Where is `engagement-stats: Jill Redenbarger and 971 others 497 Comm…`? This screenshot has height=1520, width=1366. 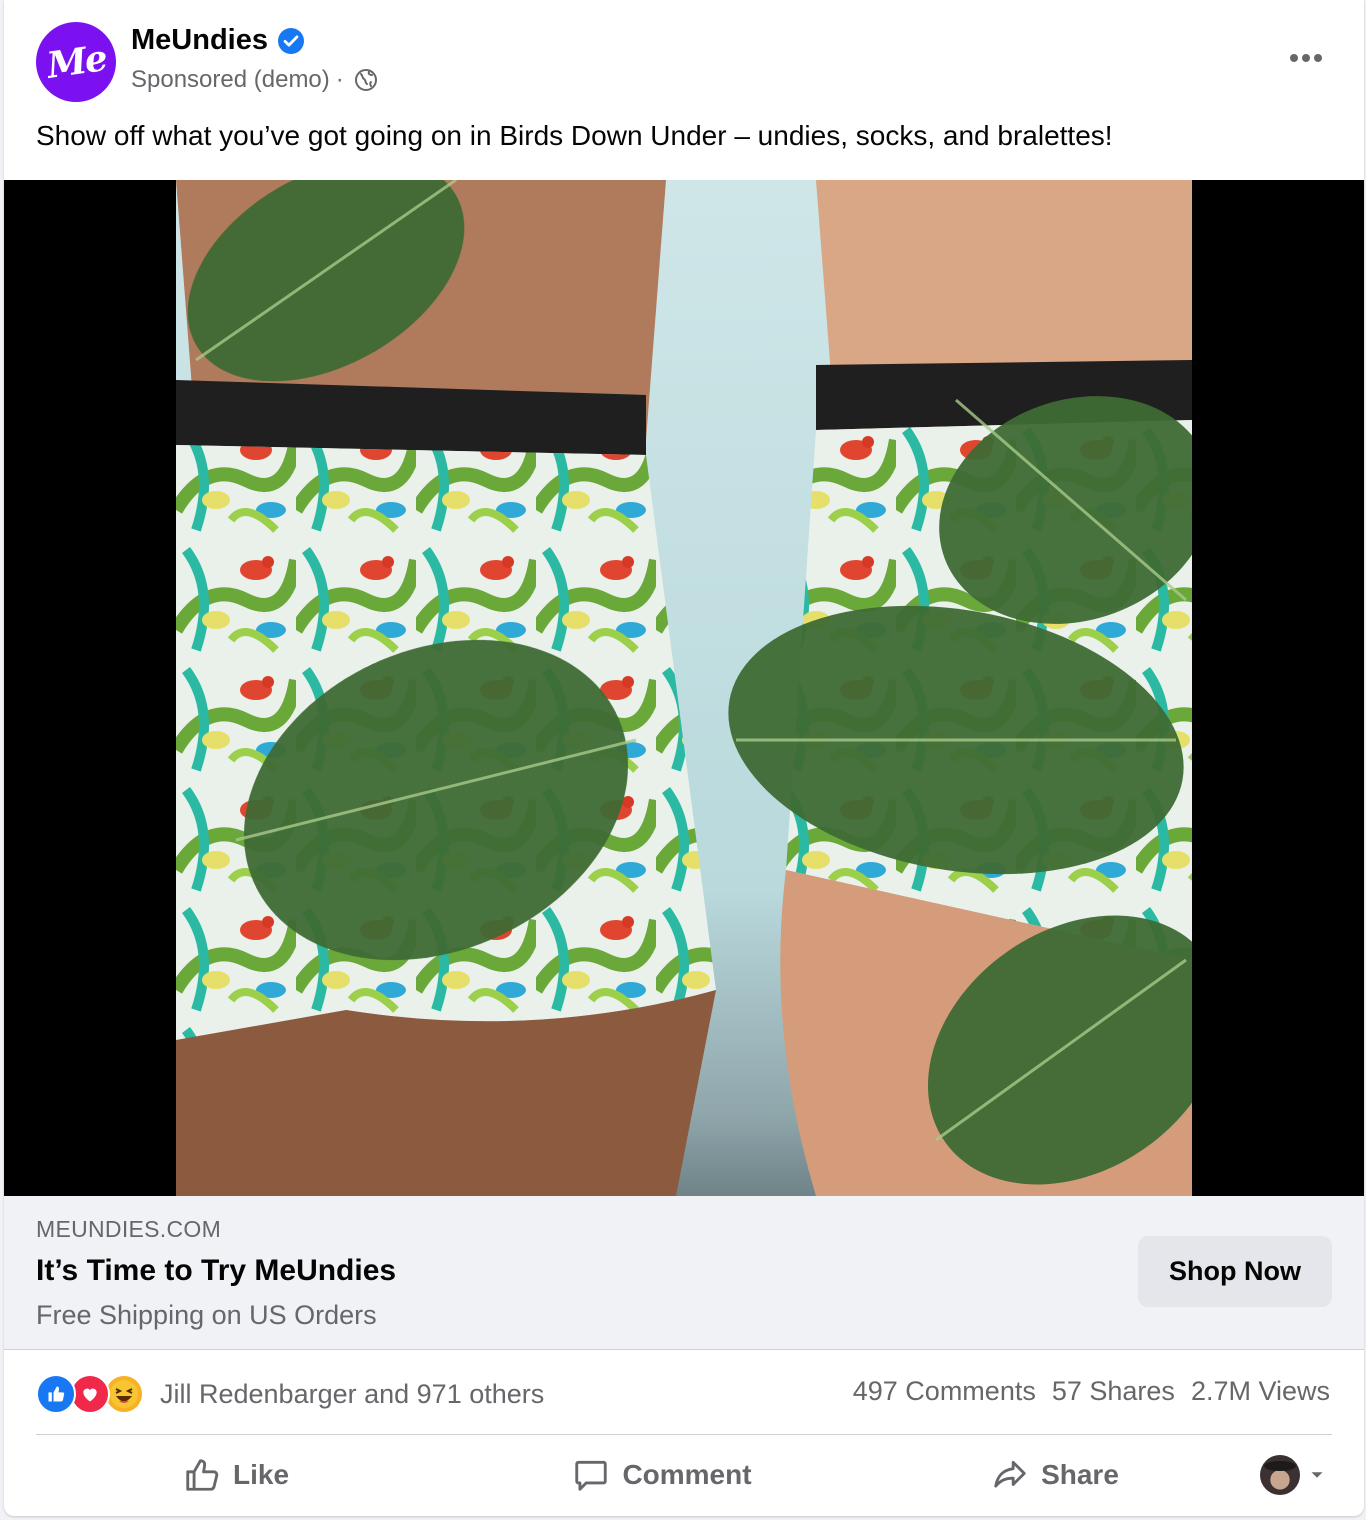 engagement-stats: Jill Redenbarger and 971 others 497 Comm… is located at coordinates (684, 1392).